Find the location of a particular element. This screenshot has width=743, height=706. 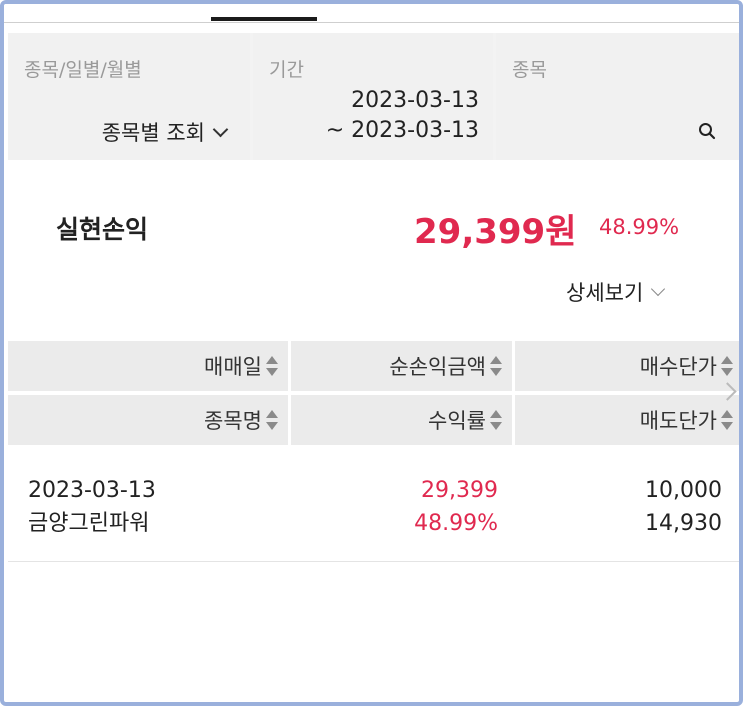

return-rate: 48.99% is located at coordinates (456, 523).